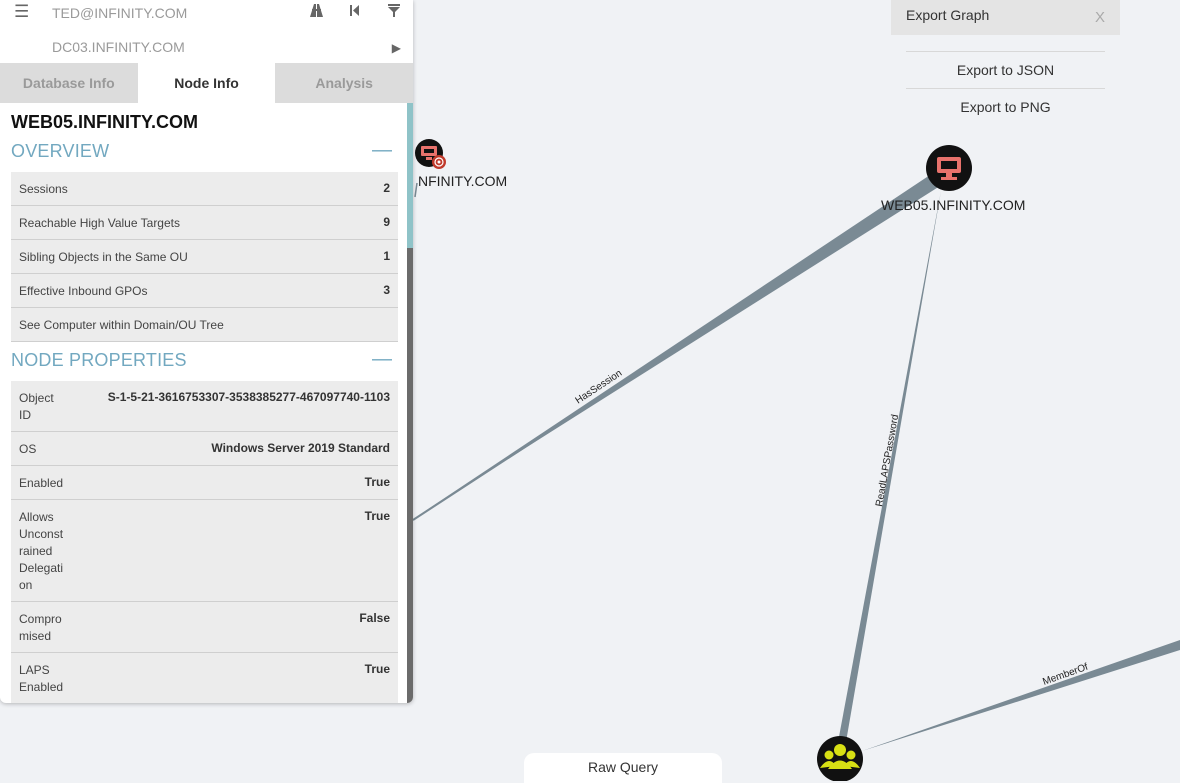 The image size is (1180, 783). I want to click on property-row-unconstrained-delegation: Allows Unconst rained Delegati on True, so click(204, 551).